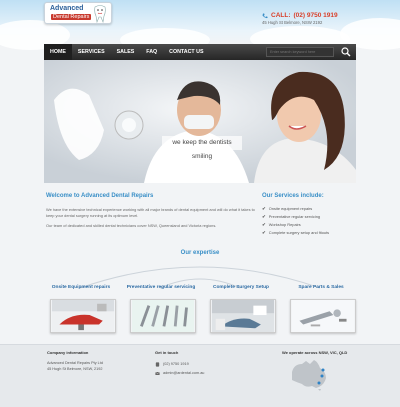 This screenshot has width=400, height=407. I want to click on tooth-mascot-icon, so click(100, 14).